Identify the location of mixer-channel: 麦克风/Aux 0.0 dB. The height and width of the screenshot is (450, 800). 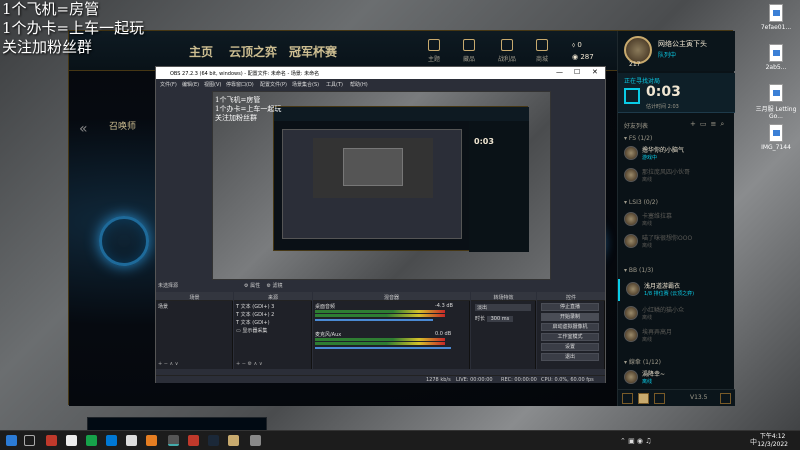
(390, 341).